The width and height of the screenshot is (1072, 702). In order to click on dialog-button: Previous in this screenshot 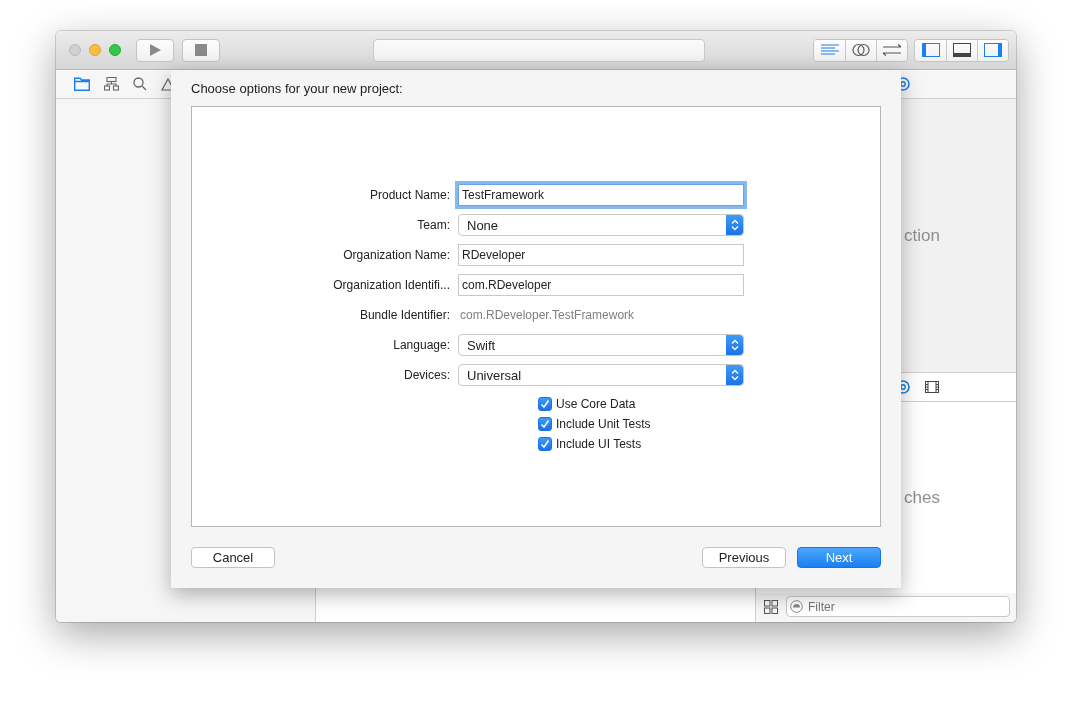, I will do `click(744, 557)`.